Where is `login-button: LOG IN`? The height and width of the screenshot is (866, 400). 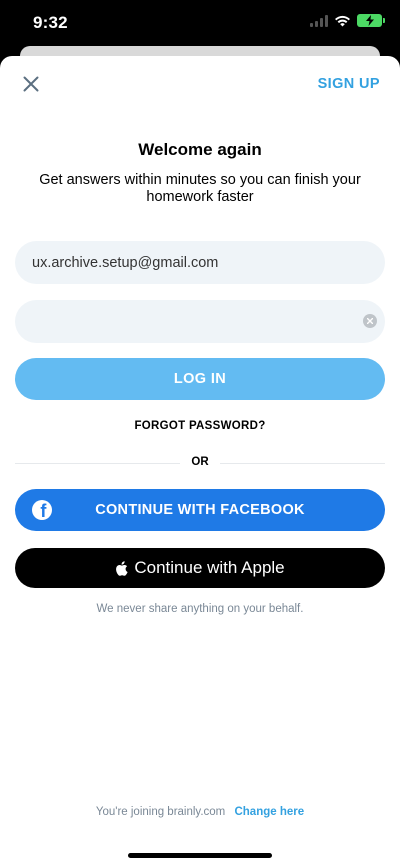 login-button: LOG IN is located at coordinates (200, 379).